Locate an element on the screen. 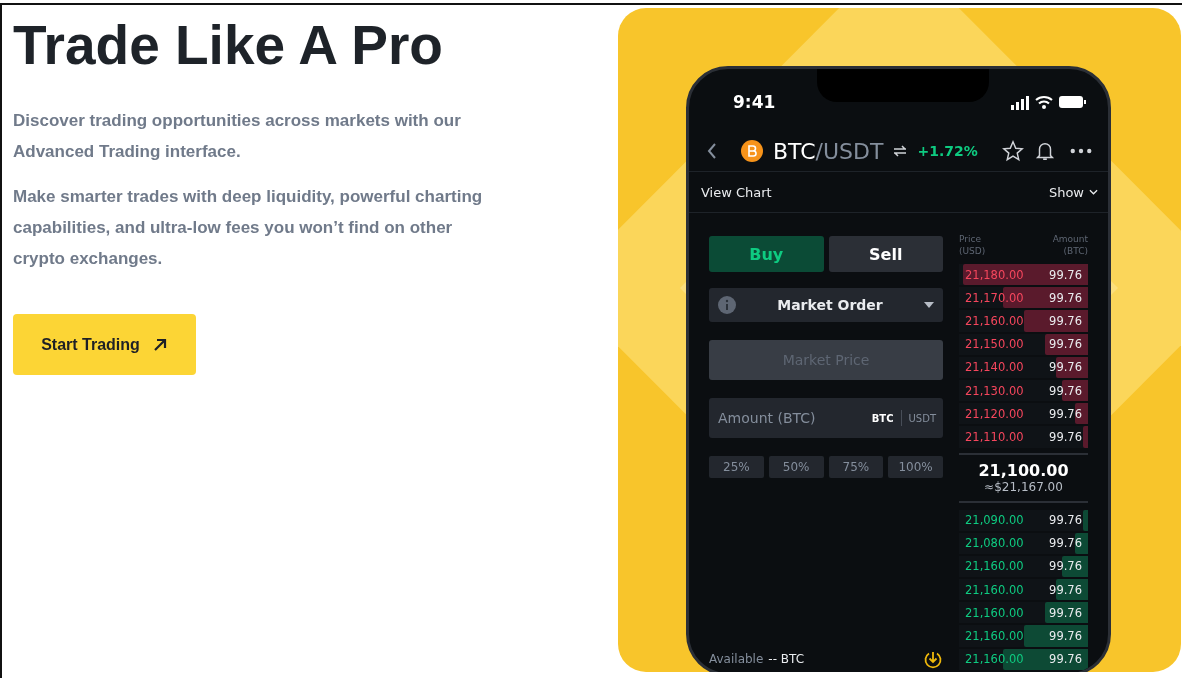  price-change: +1.72% is located at coordinates (947, 151).